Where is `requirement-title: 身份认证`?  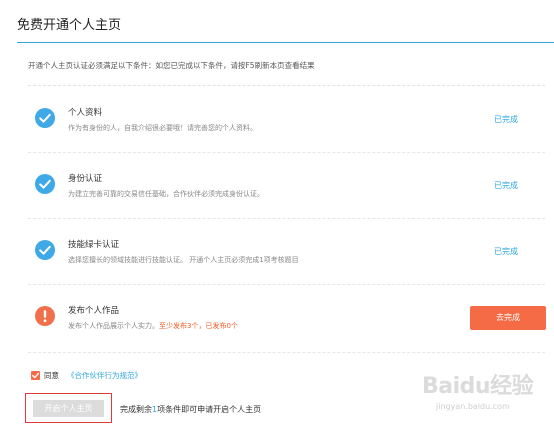 requirement-title: 身份认证 is located at coordinates (85, 179).